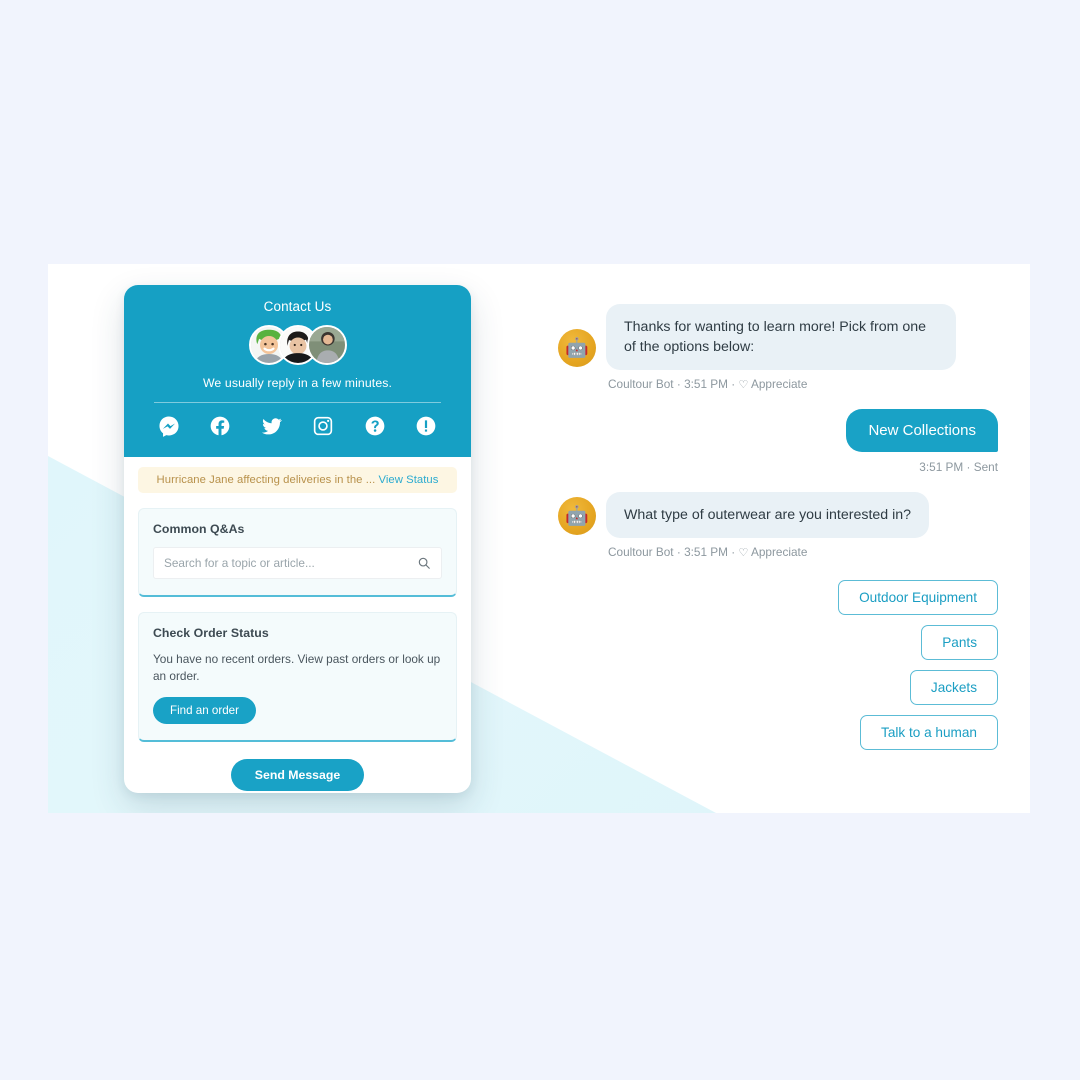 This screenshot has width=1080, height=1080. I want to click on meta-sep-1: ·, so click(679, 384).